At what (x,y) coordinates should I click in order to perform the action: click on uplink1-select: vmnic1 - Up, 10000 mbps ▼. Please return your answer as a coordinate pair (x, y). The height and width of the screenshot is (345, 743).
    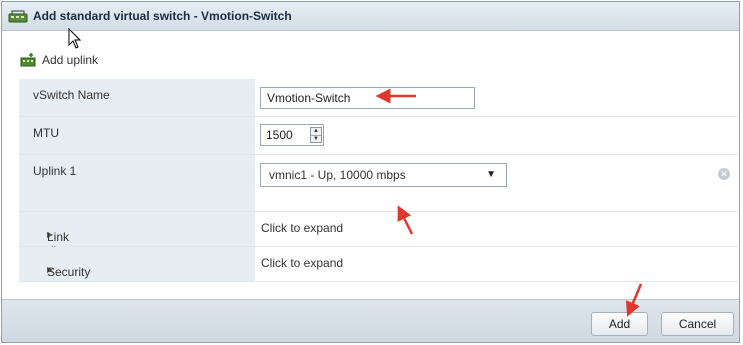
    Looking at the image, I should click on (383, 175).